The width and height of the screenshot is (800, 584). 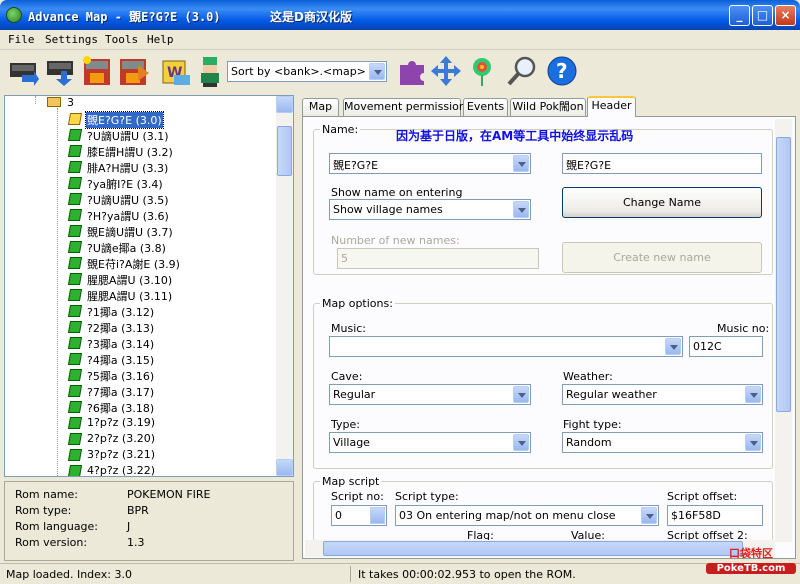 What do you see at coordinates (726, 346) in the screenshot?
I see `music-no-input: 012C` at bounding box center [726, 346].